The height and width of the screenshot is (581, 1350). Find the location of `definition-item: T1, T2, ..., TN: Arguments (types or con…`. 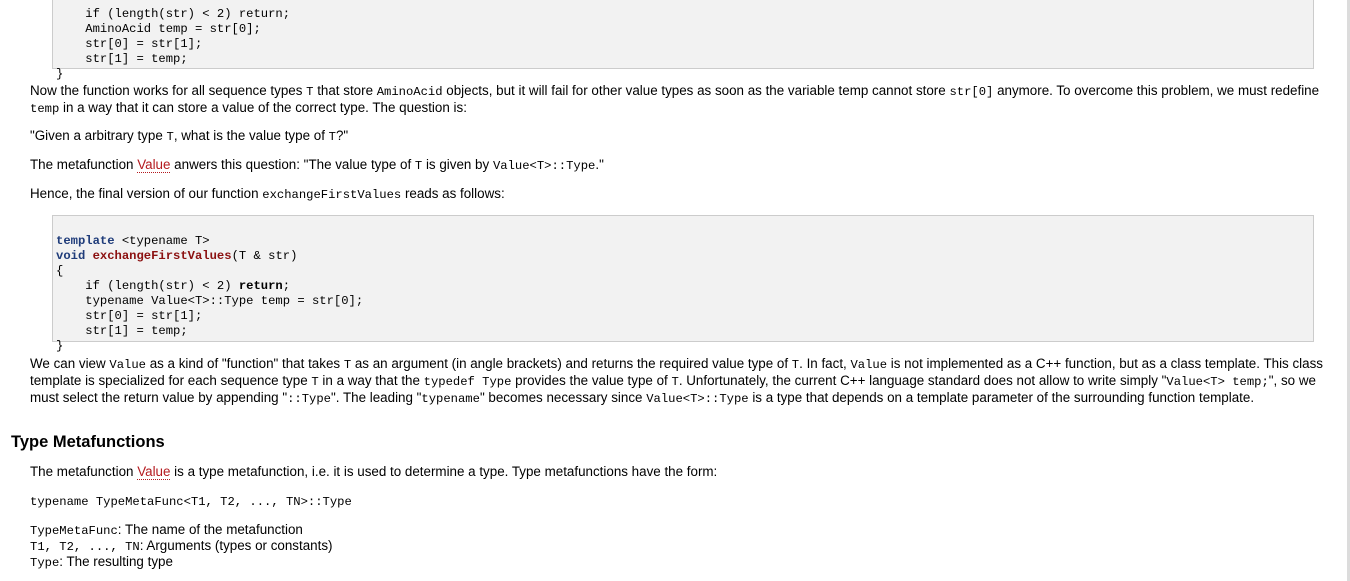

definition-item: T1, T2, ..., TN: Arguments (types or con… is located at coordinates (181, 546).